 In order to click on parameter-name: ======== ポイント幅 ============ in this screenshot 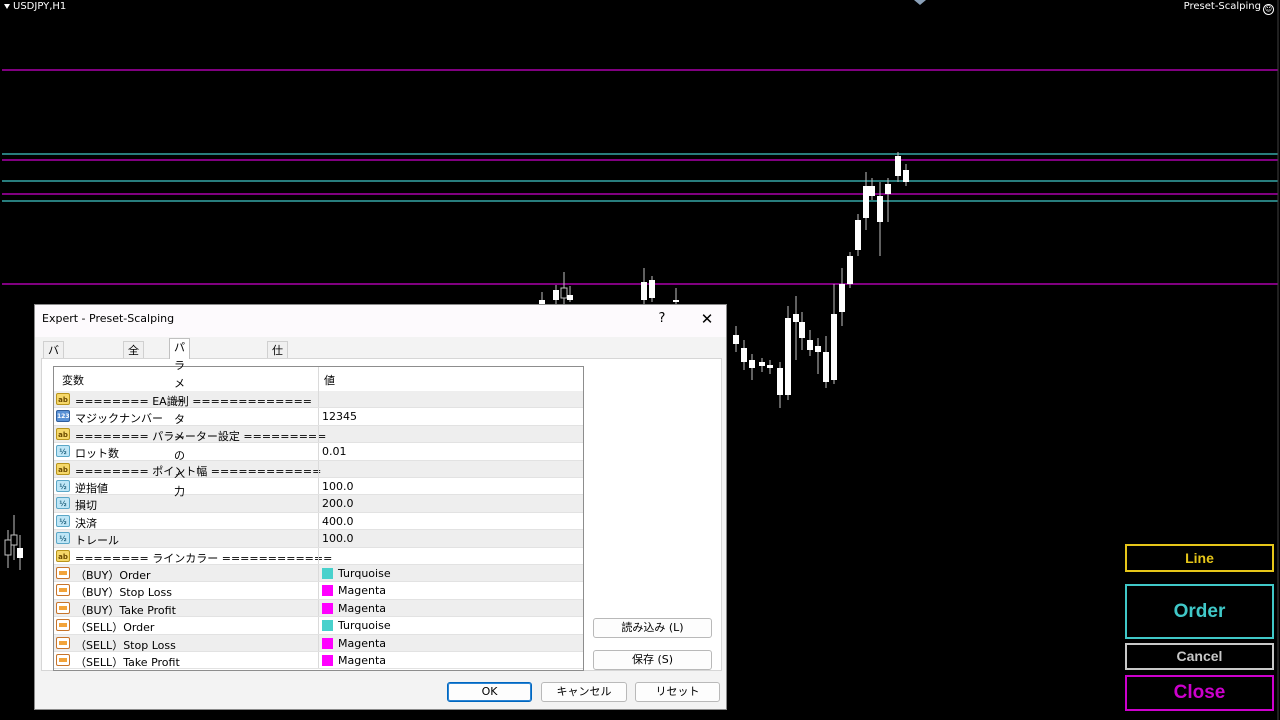, I will do `click(198, 471)`.